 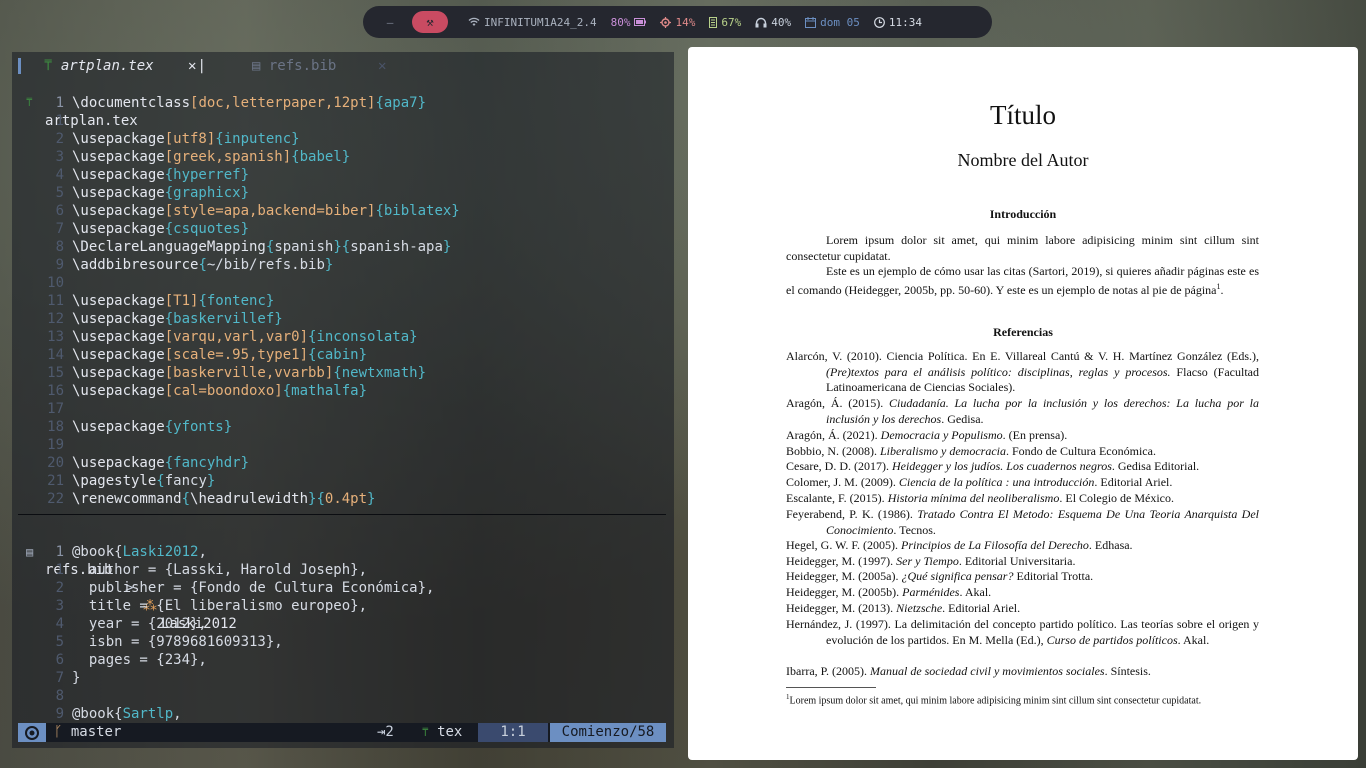 What do you see at coordinates (1112, 639) in the screenshot?
I see `reference-title: Curso de partidos políticos` at bounding box center [1112, 639].